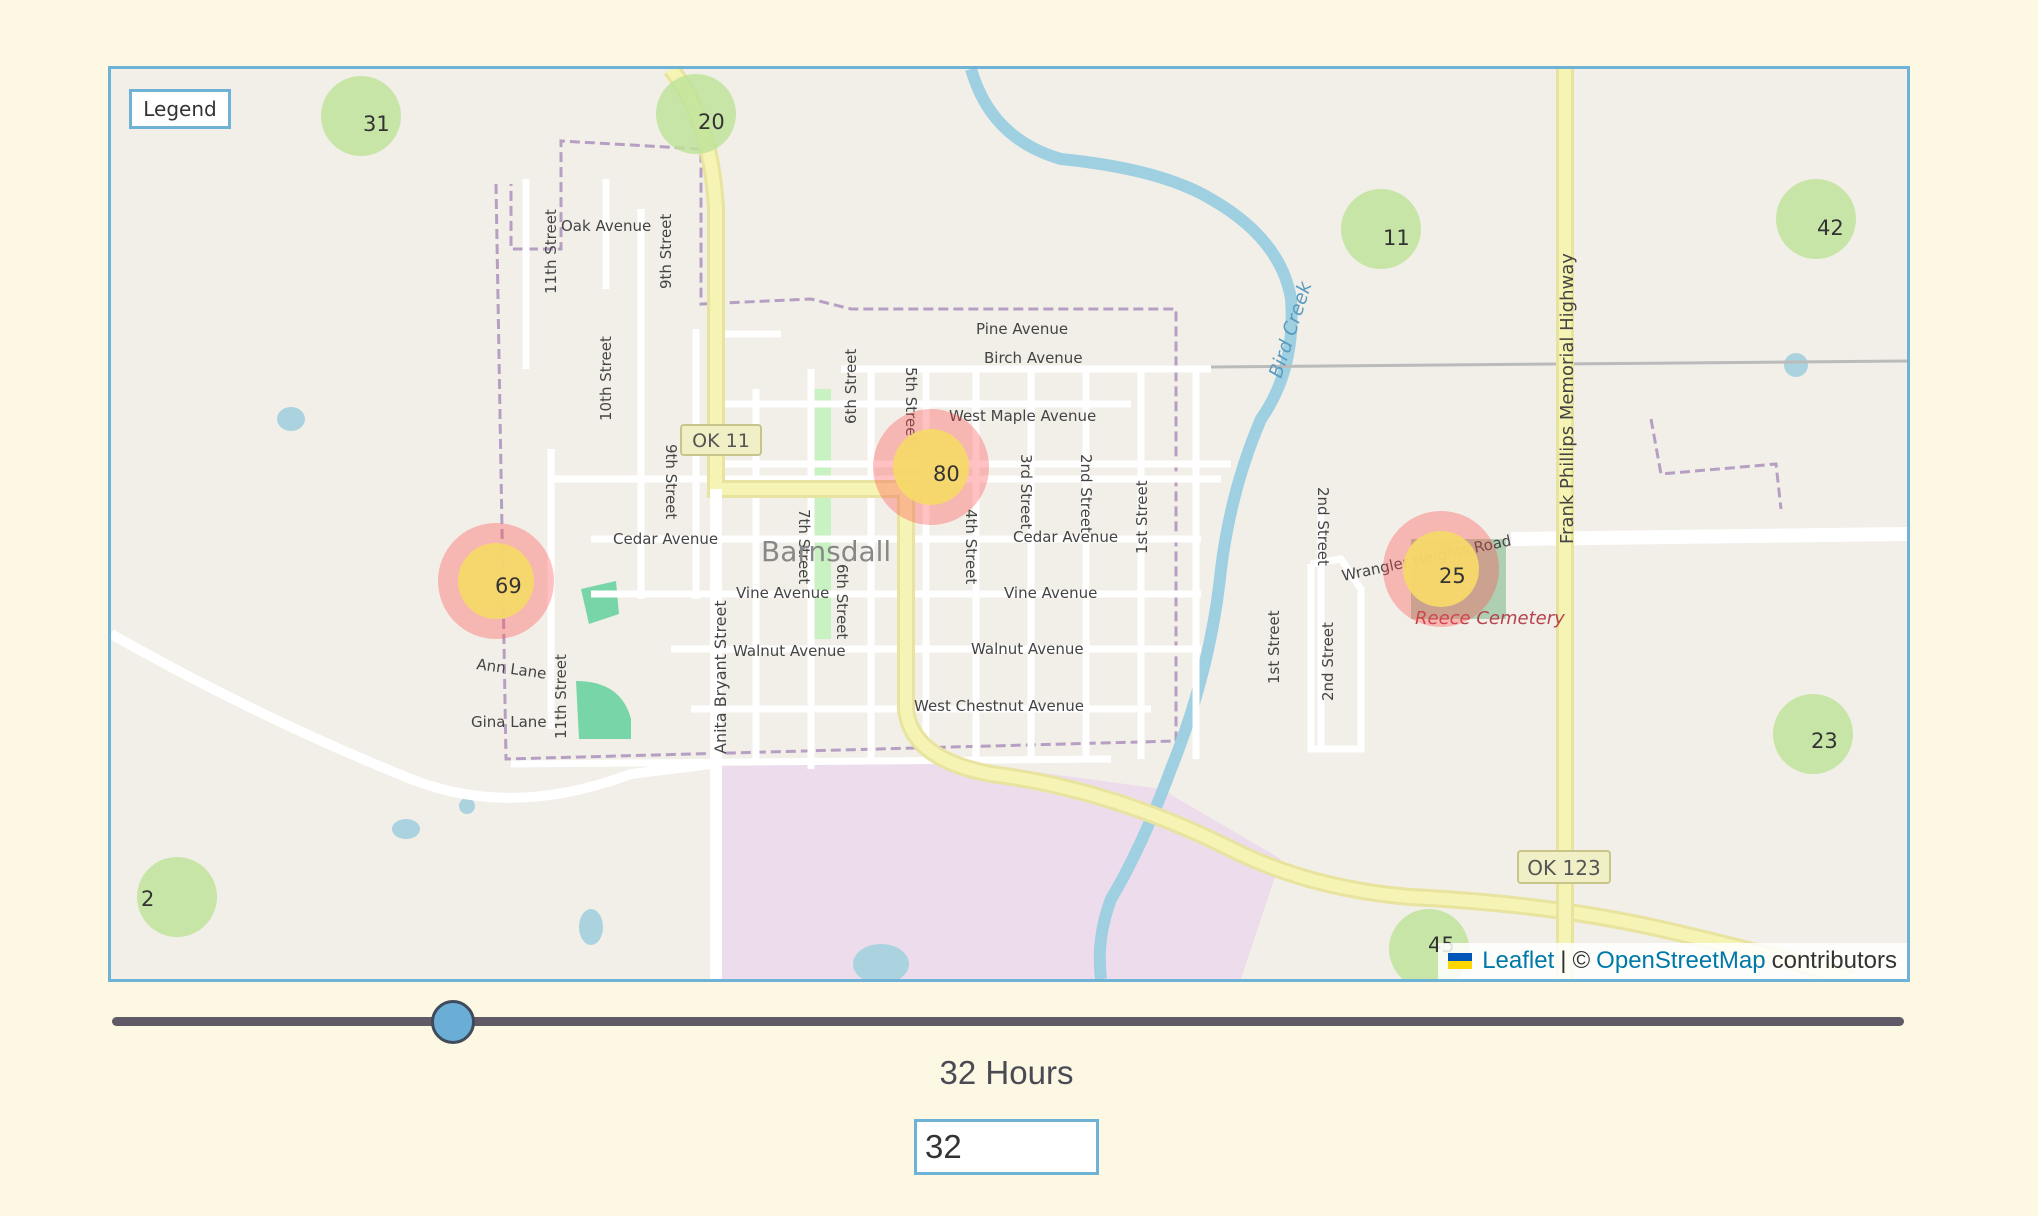  What do you see at coordinates (1452, 576) in the screenshot?
I see `count-label: 25` at bounding box center [1452, 576].